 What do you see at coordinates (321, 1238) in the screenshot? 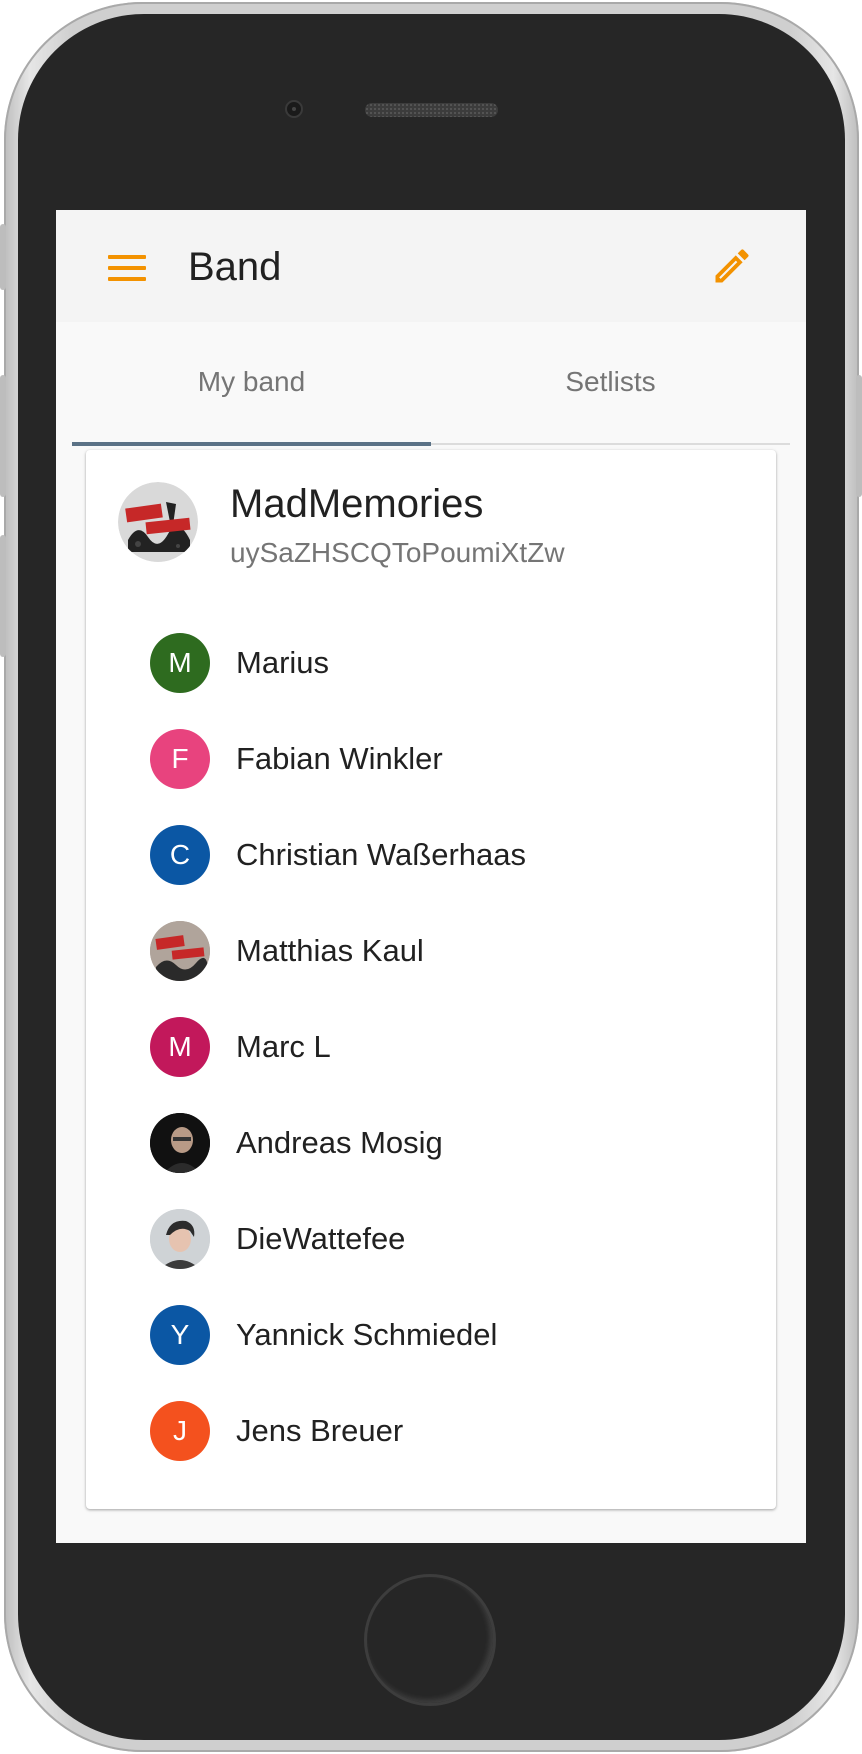
I see `member-name: DieWattefee` at bounding box center [321, 1238].